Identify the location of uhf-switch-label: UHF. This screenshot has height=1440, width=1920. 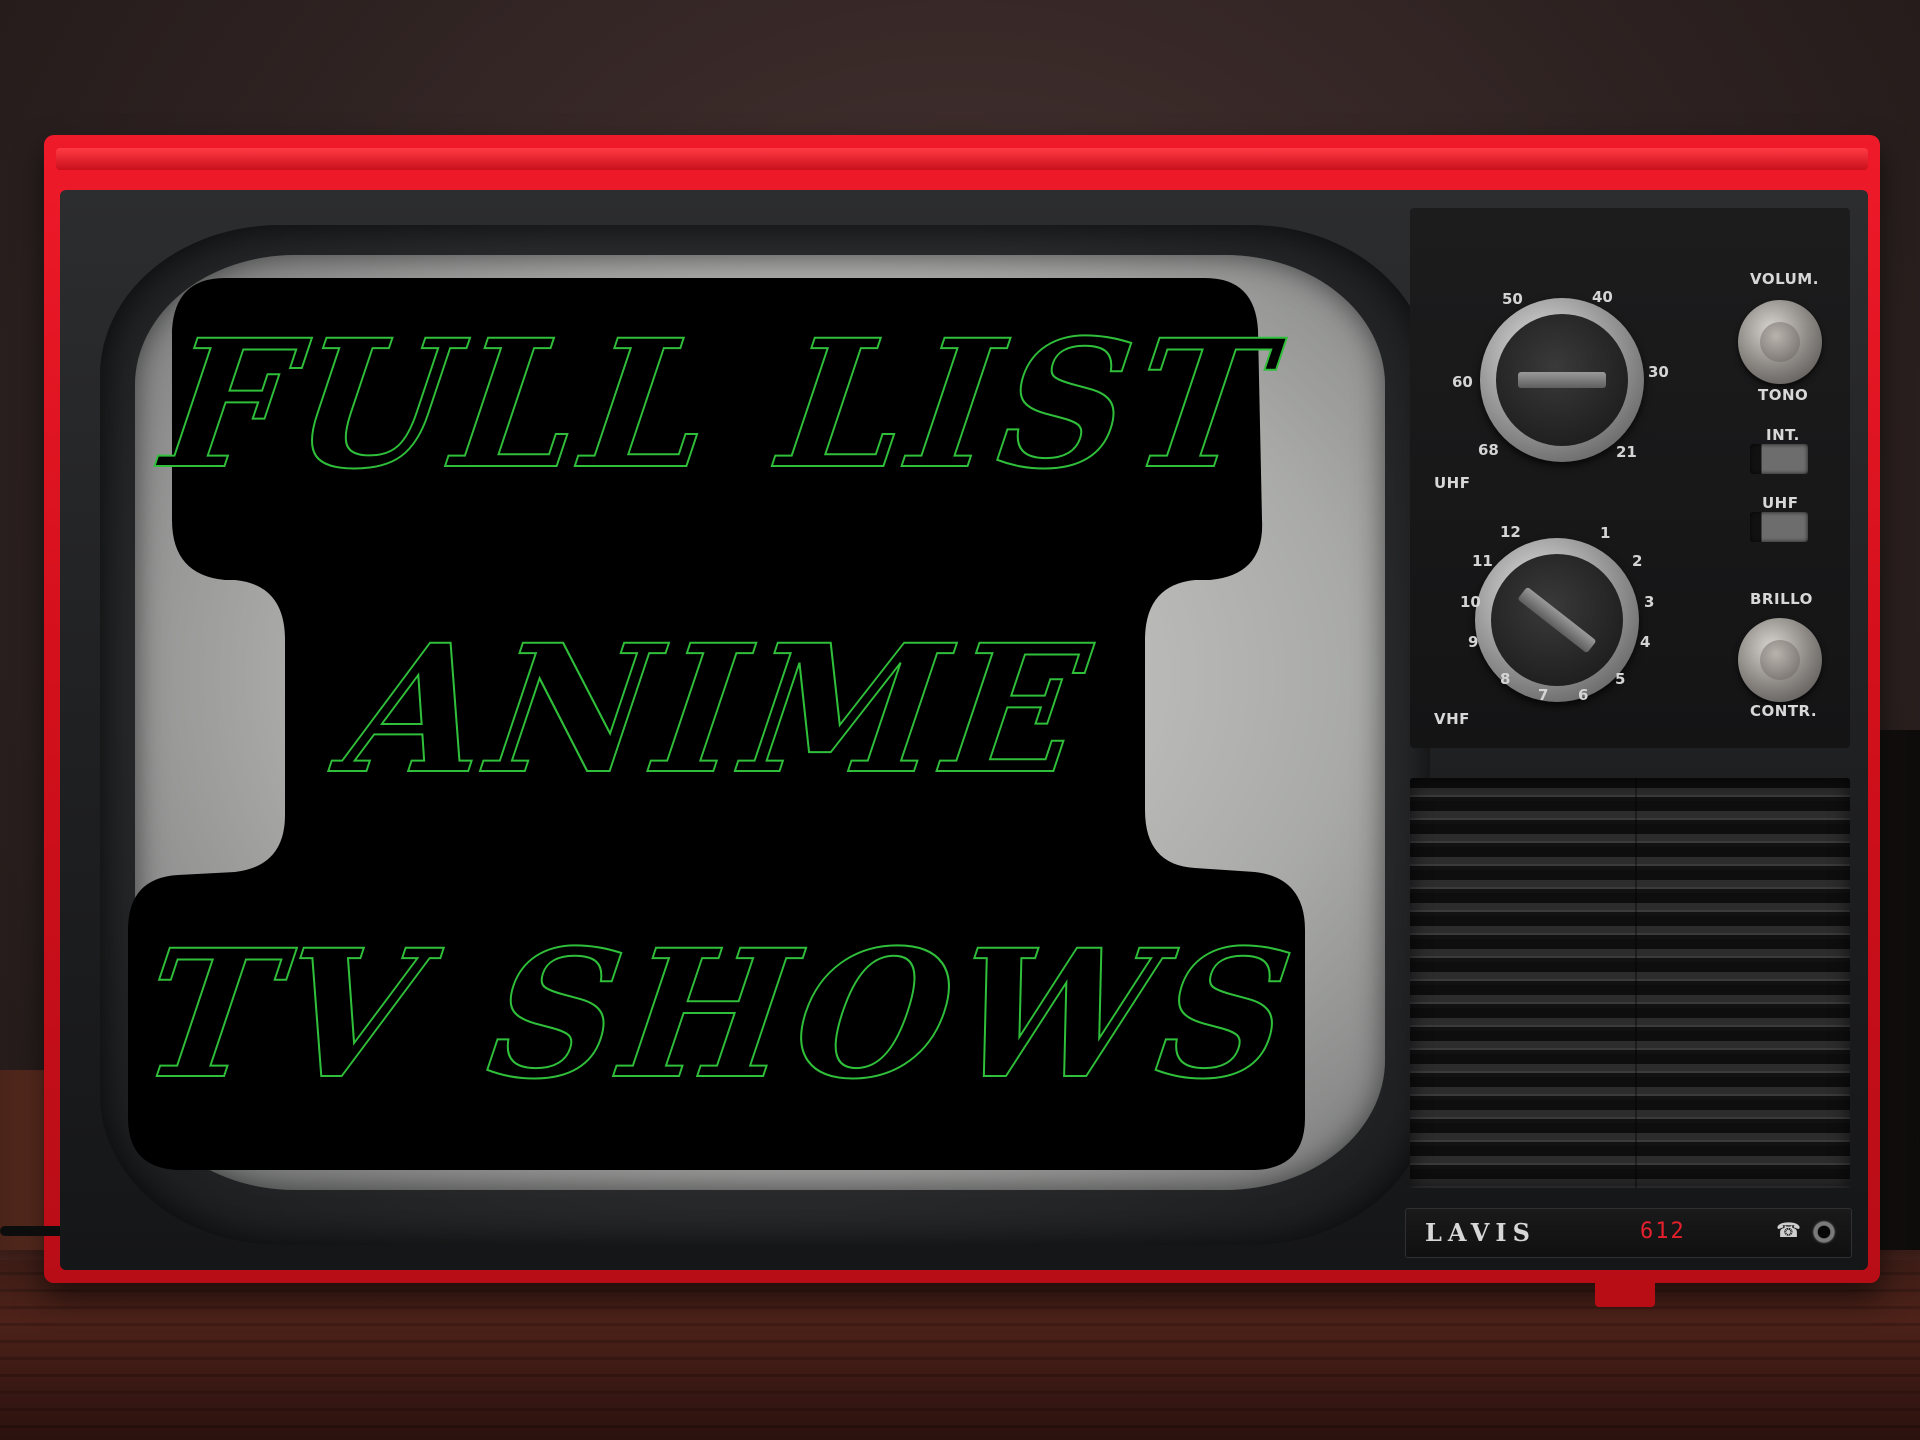
(1780, 503).